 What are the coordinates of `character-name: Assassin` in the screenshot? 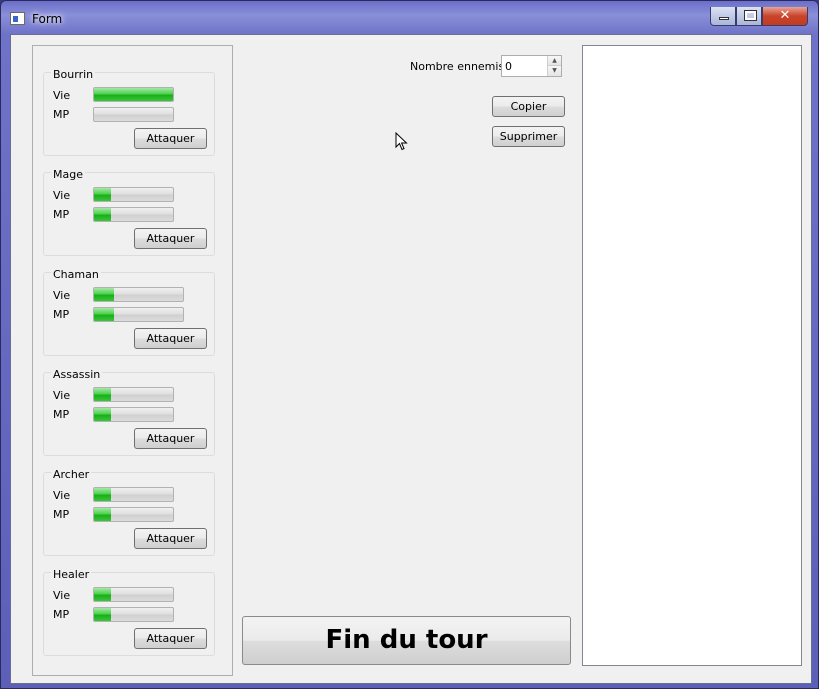 It's located at (77, 374).